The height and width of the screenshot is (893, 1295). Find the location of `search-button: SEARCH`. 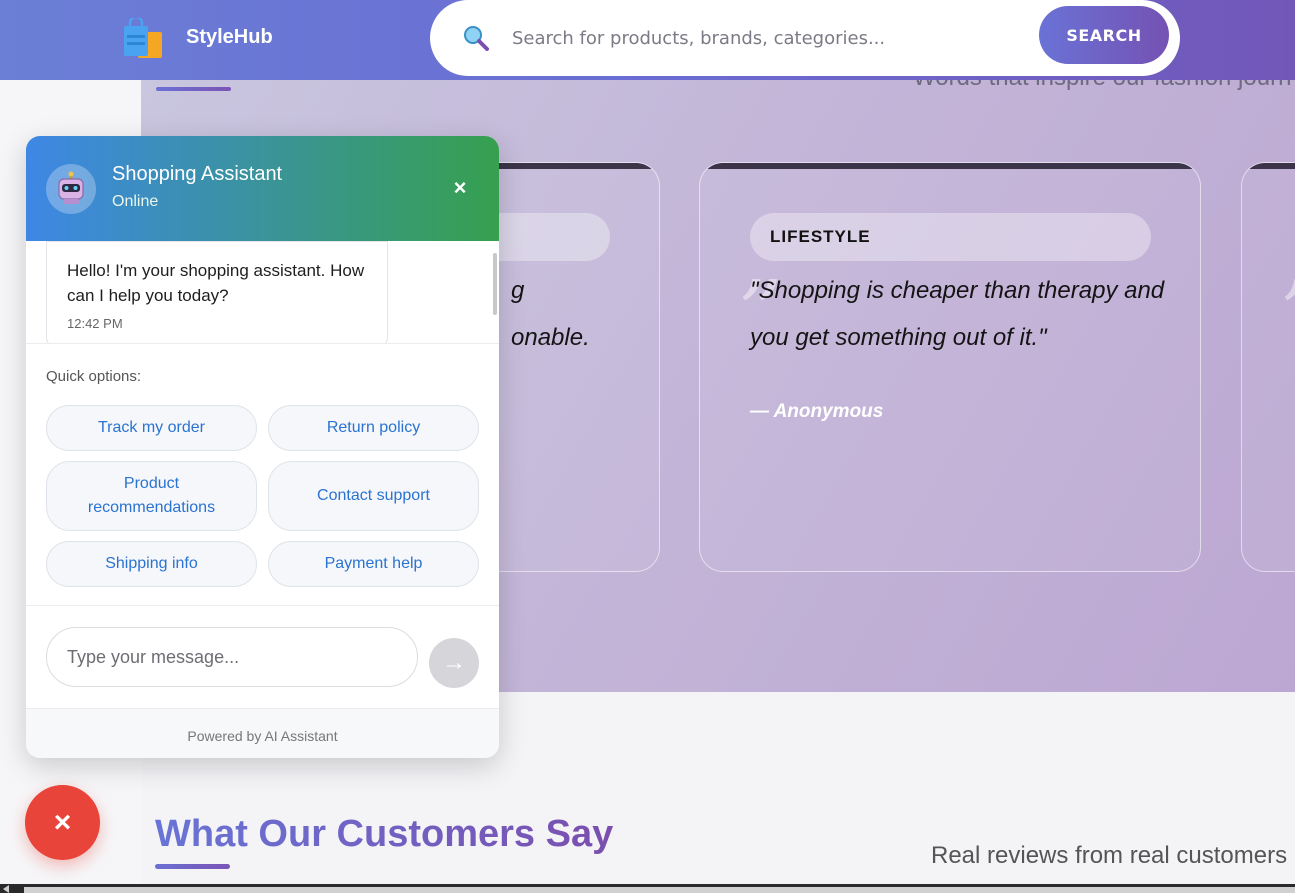

search-button: SEARCH is located at coordinates (1104, 35).